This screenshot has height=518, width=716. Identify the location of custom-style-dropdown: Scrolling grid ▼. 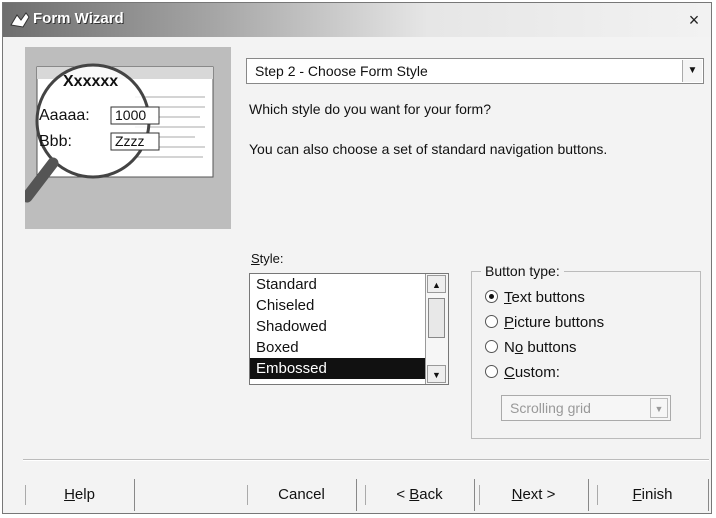
(586, 408).